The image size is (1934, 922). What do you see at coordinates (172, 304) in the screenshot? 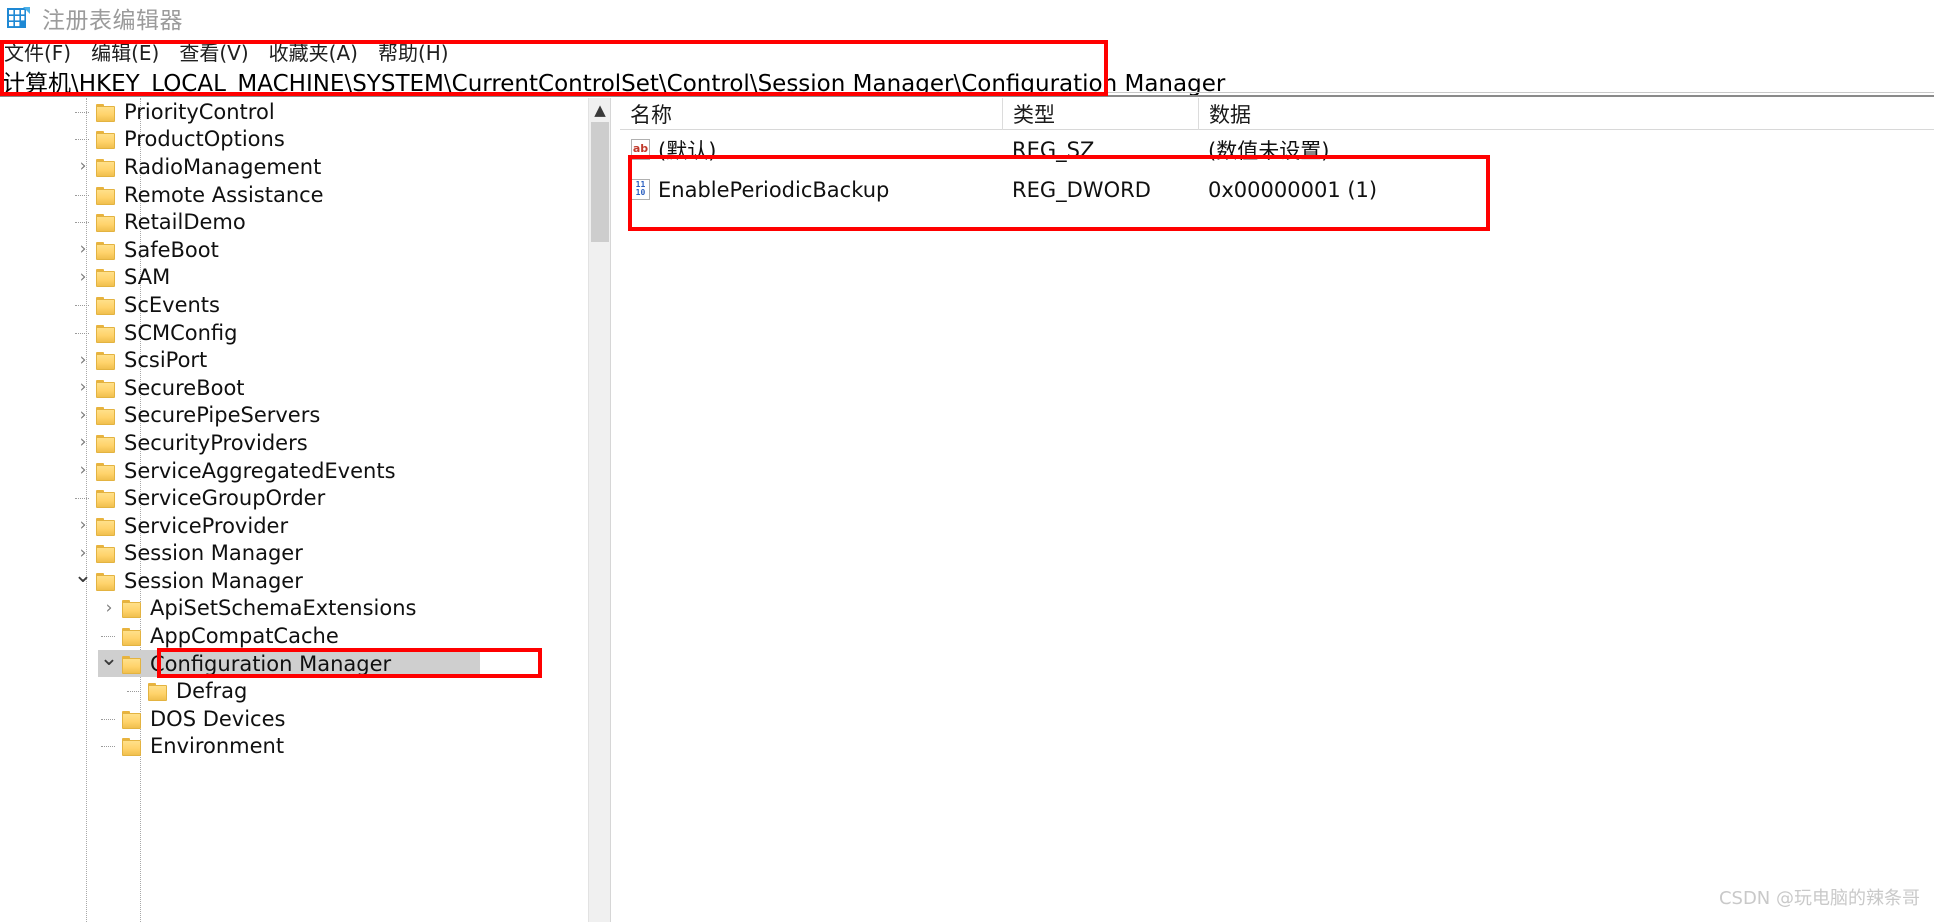
I see `tree-item-label: ScEvents` at bounding box center [172, 304].